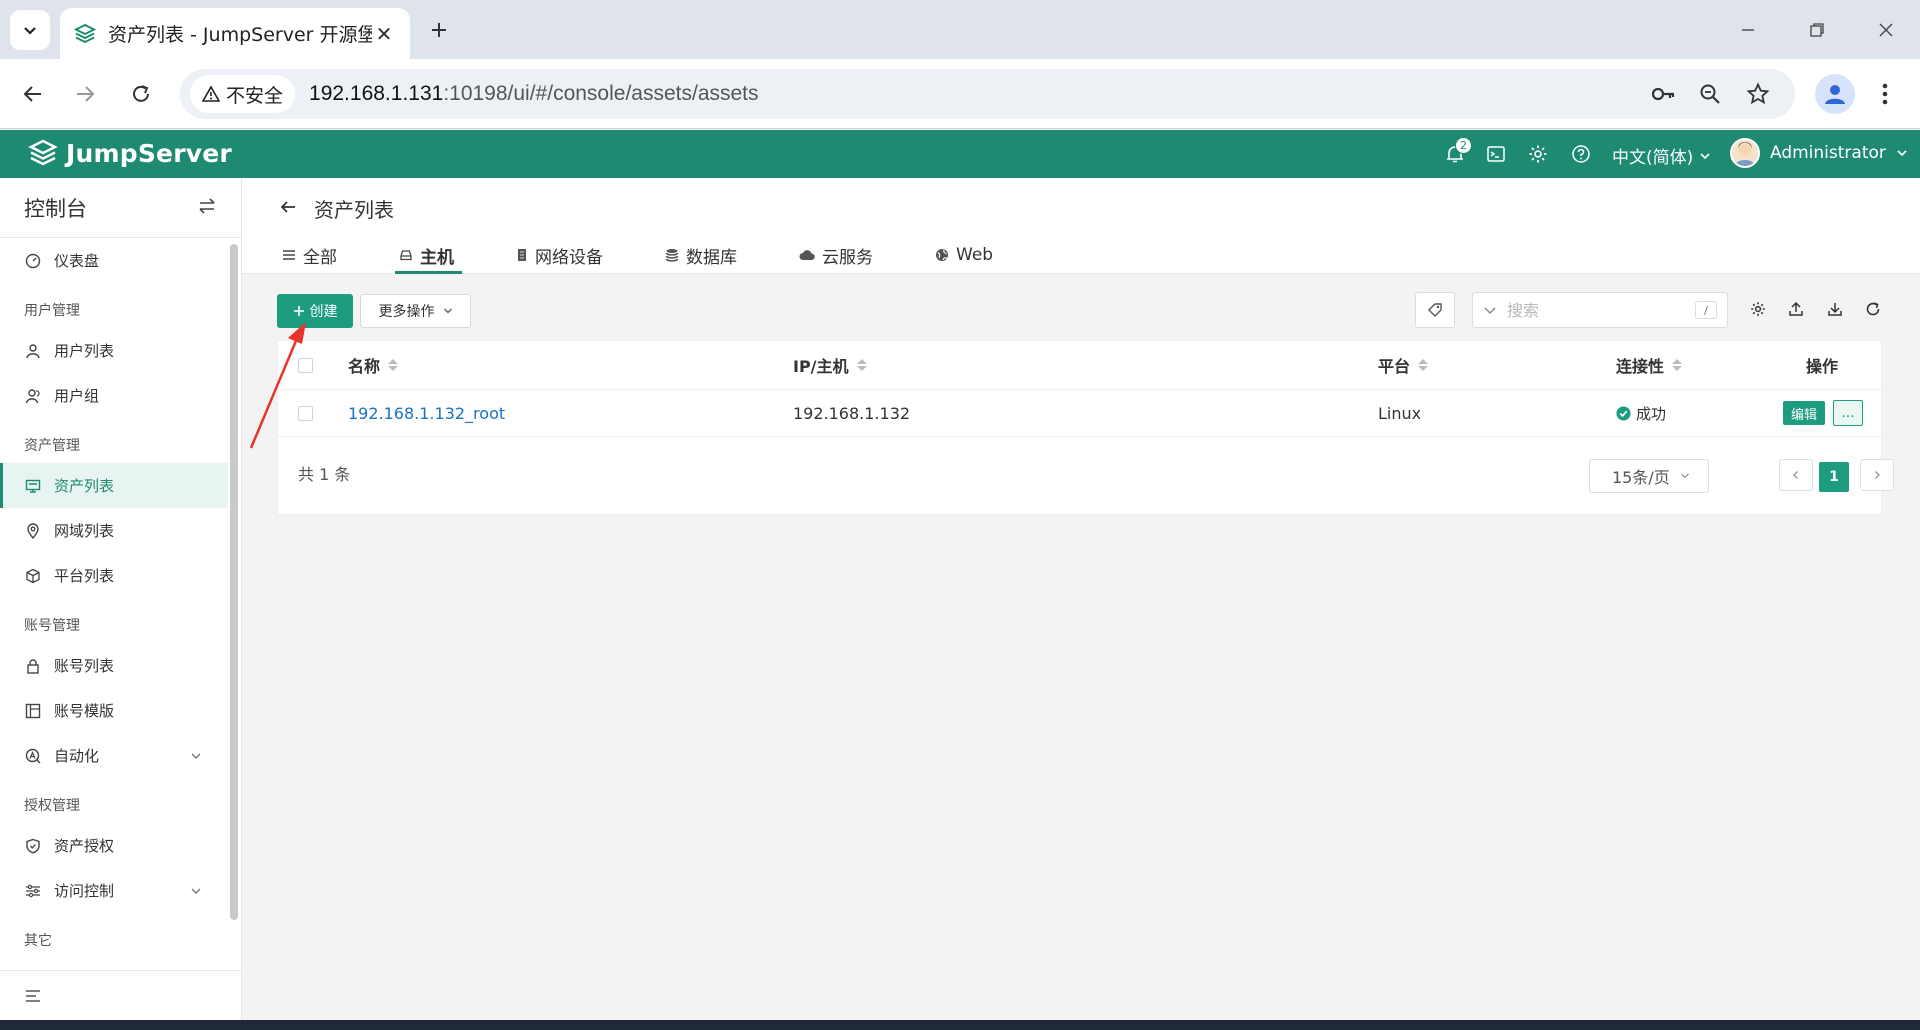 This screenshot has width=1920, height=1030. What do you see at coordinates (1885, 94) in the screenshot?
I see `browser-menu-button` at bounding box center [1885, 94].